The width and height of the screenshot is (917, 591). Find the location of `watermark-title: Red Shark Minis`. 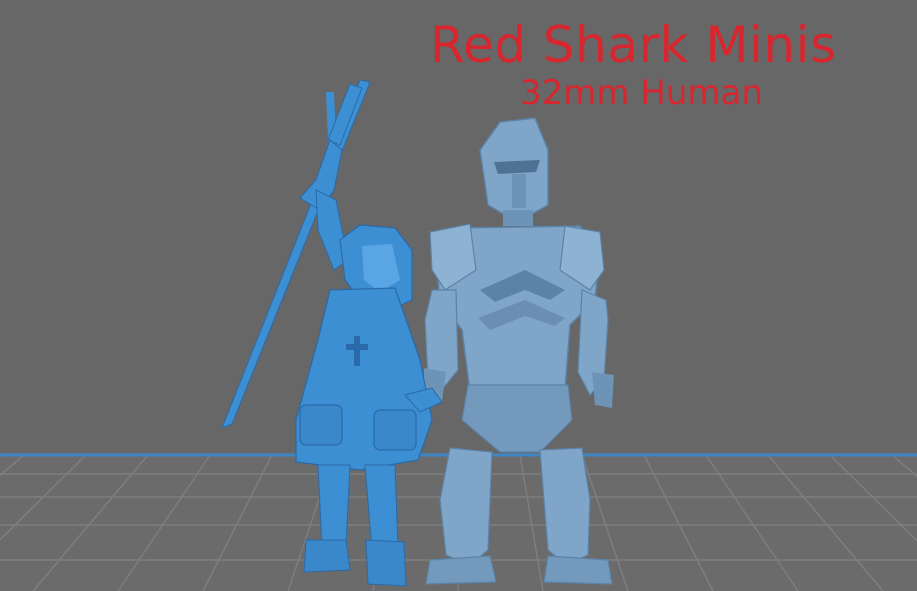

watermark-title: Red Shark Minis is located at coordinates (633, 45).